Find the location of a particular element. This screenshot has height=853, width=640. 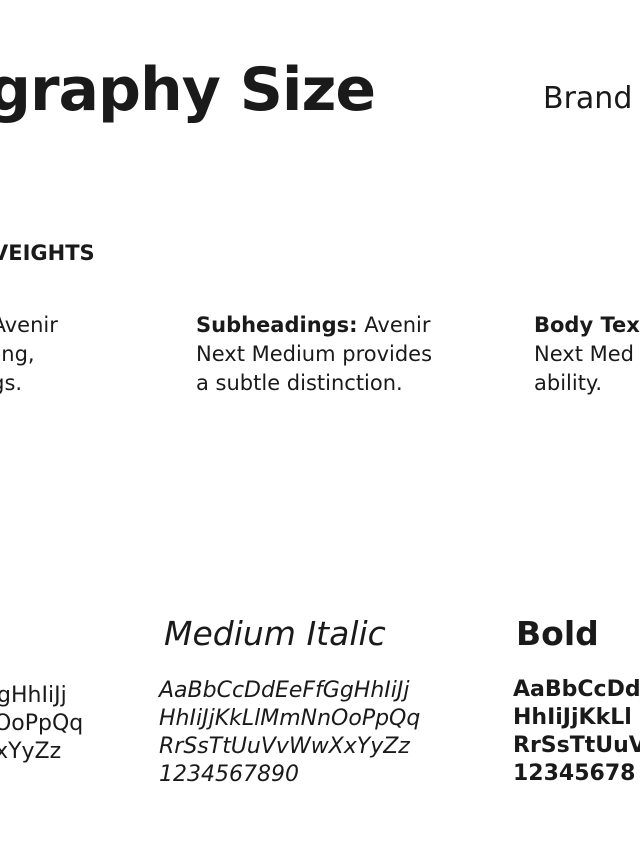

description-line: ings. is located at coordinates (11, 383).